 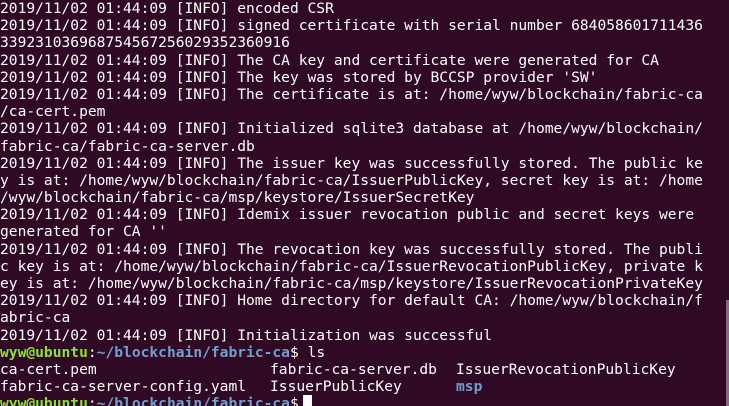 I want to click on log-line: abric-ca, so click(x=35, y=318).